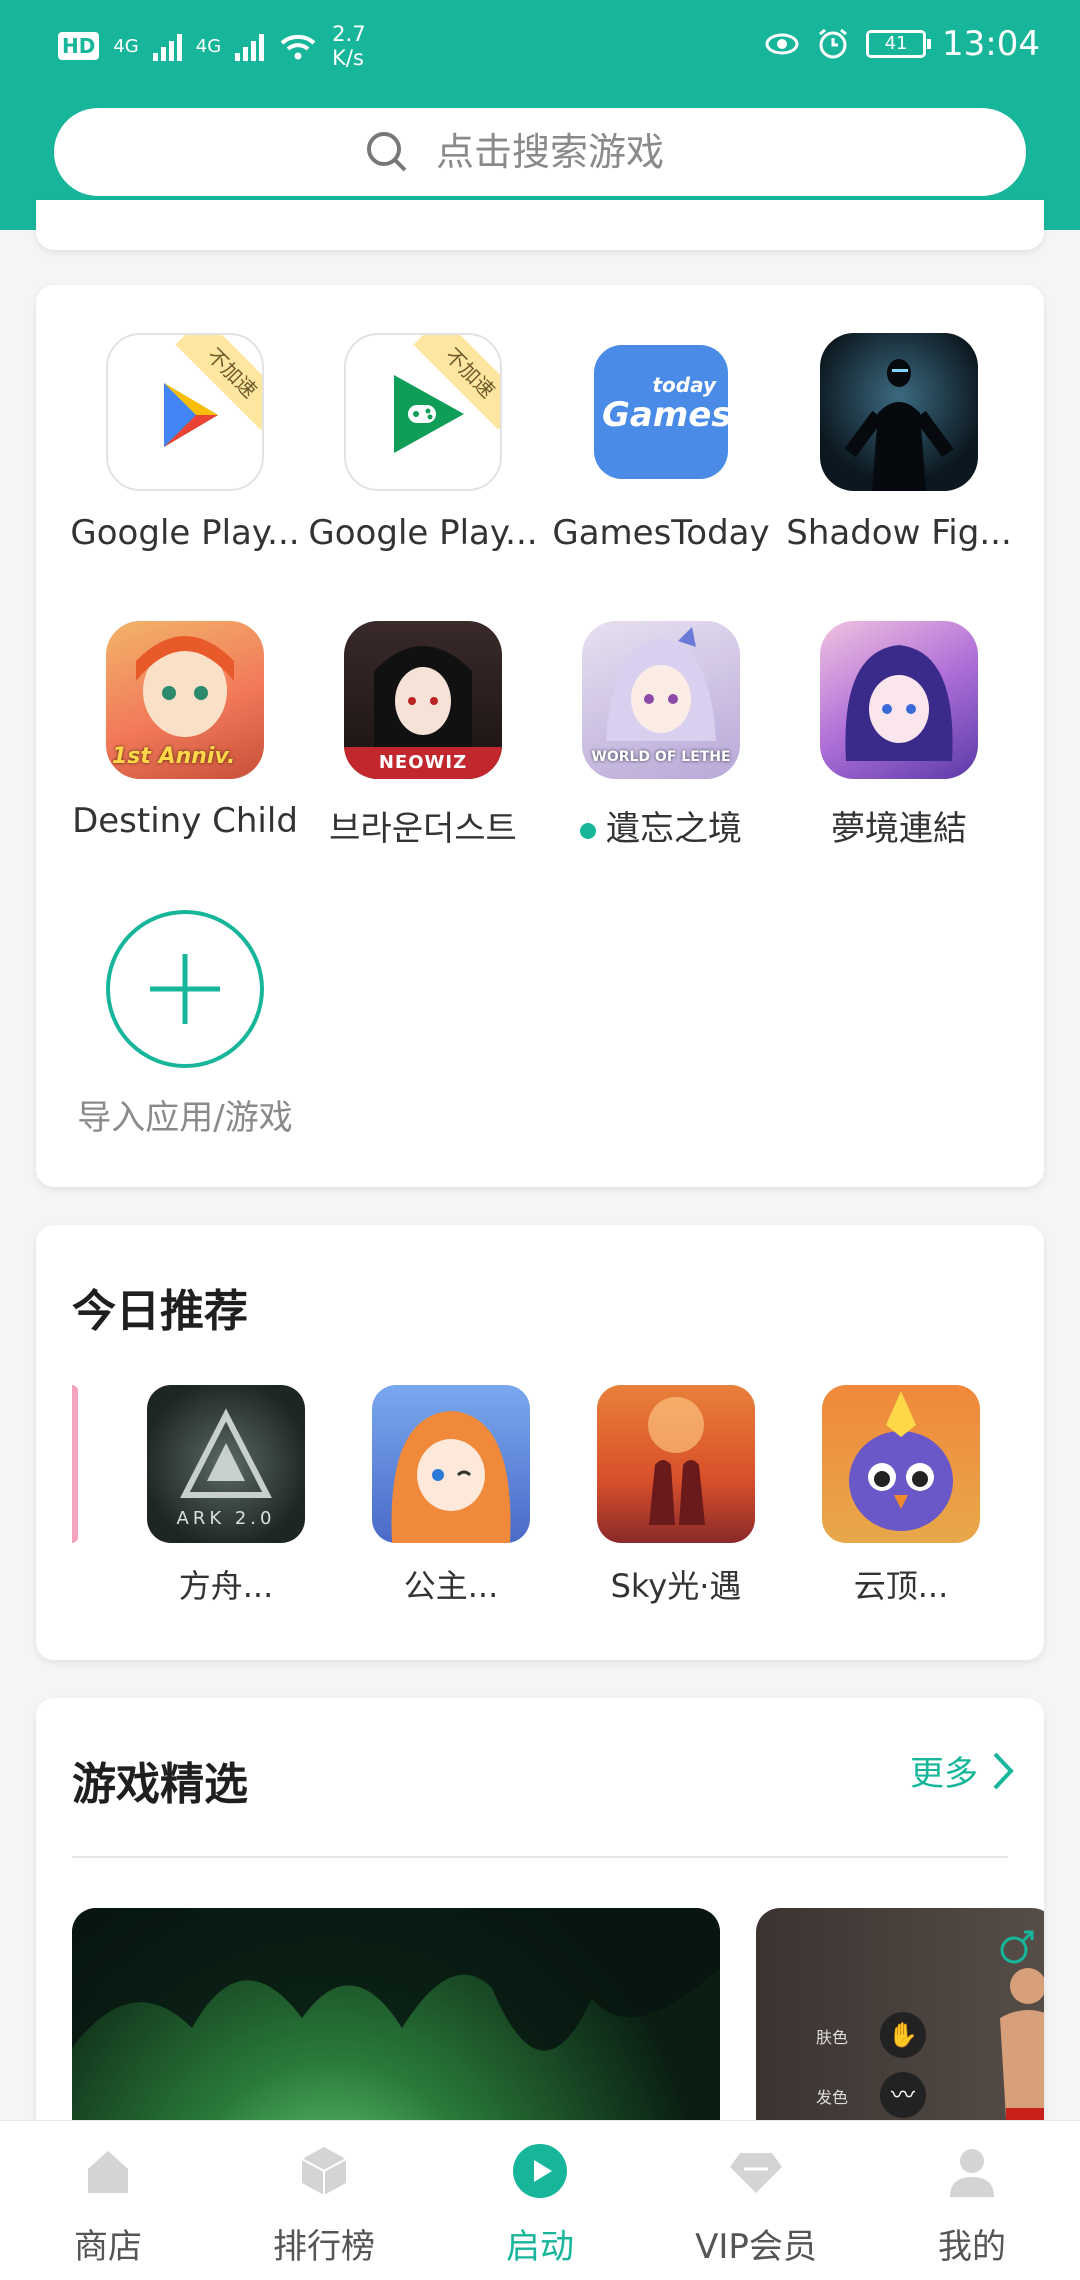  What do you see at coordinates (126, 46) in the screenshot?
I see `network-type-1: 4G` at bounding box center [126, 46].